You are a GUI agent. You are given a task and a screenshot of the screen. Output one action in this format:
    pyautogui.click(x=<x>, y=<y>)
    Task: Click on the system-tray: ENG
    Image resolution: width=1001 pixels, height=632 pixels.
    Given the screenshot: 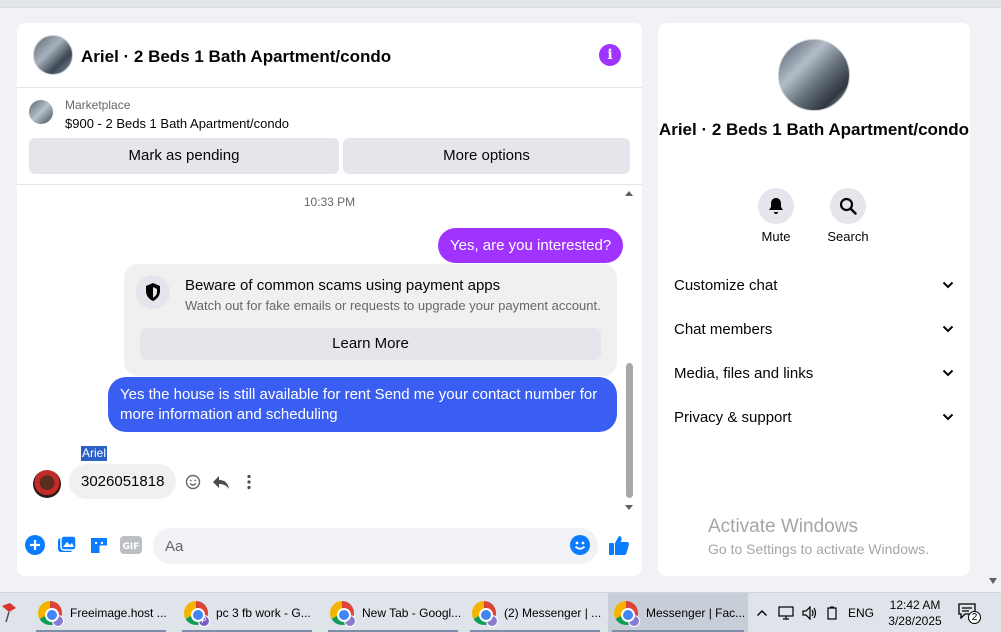 What is the action you would take?
    pyautogui.click(x=815, y=612)
    